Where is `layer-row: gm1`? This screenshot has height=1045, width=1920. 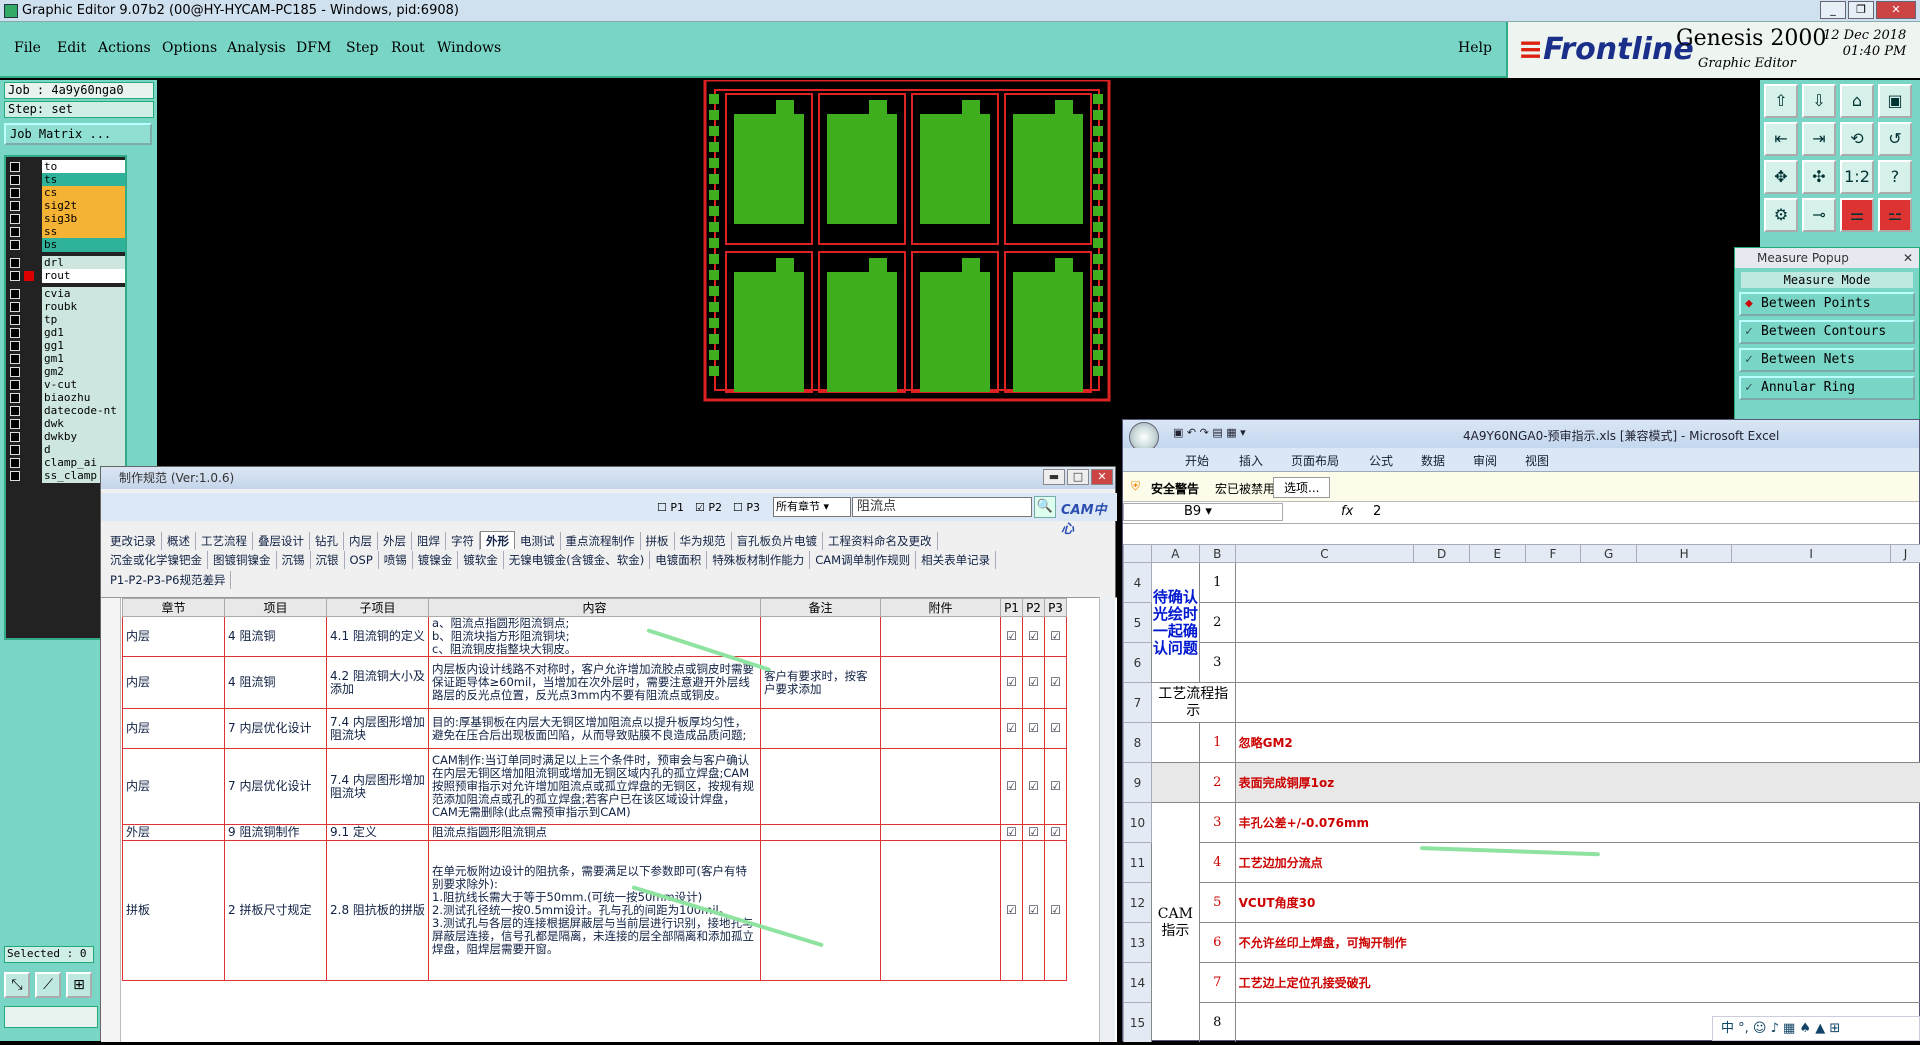 layer-row: gm1 is located at coordinates (66, 359).